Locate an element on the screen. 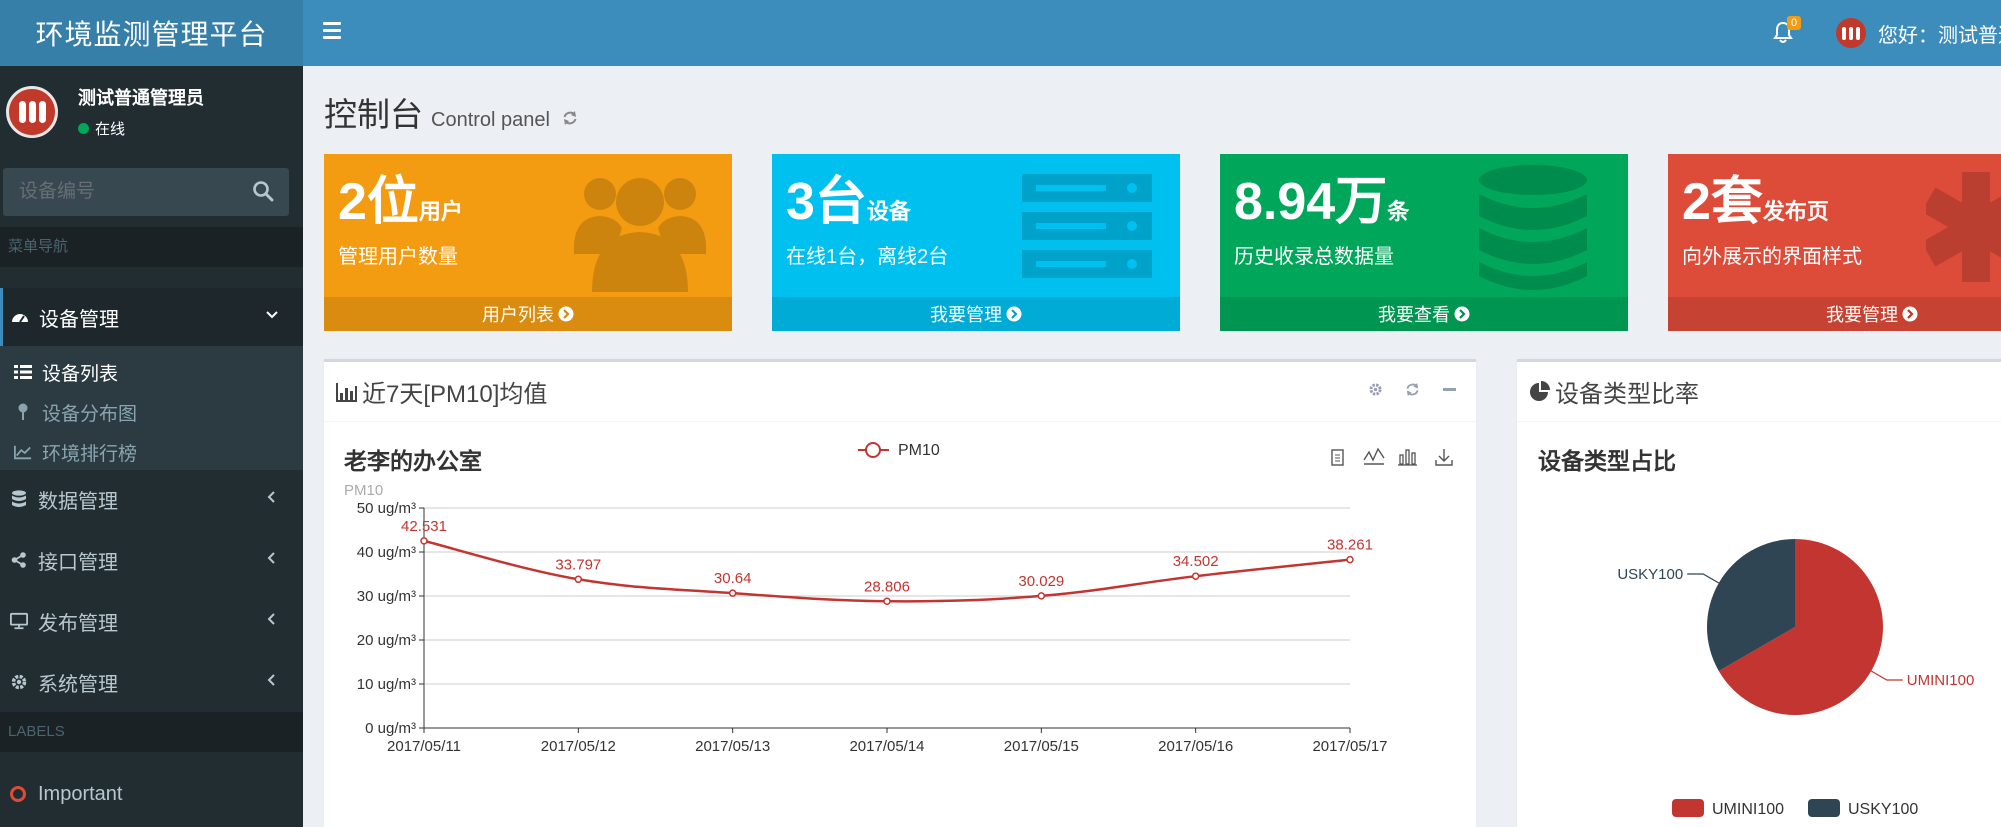  sidebar-item-device-map: 设备分布图 is located at coordinates (75, 412).